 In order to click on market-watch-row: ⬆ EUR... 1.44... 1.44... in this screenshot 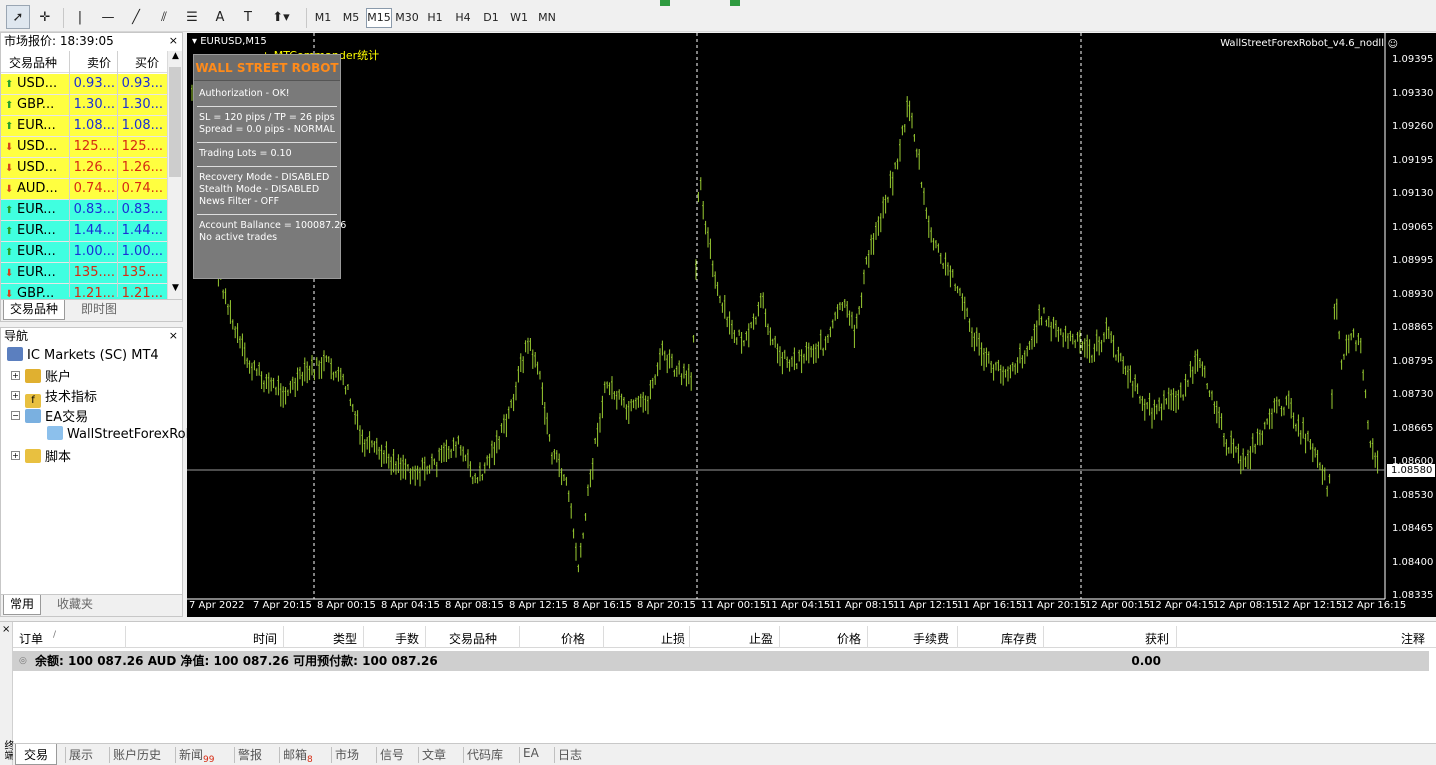, I will do `click(84, 231)`.